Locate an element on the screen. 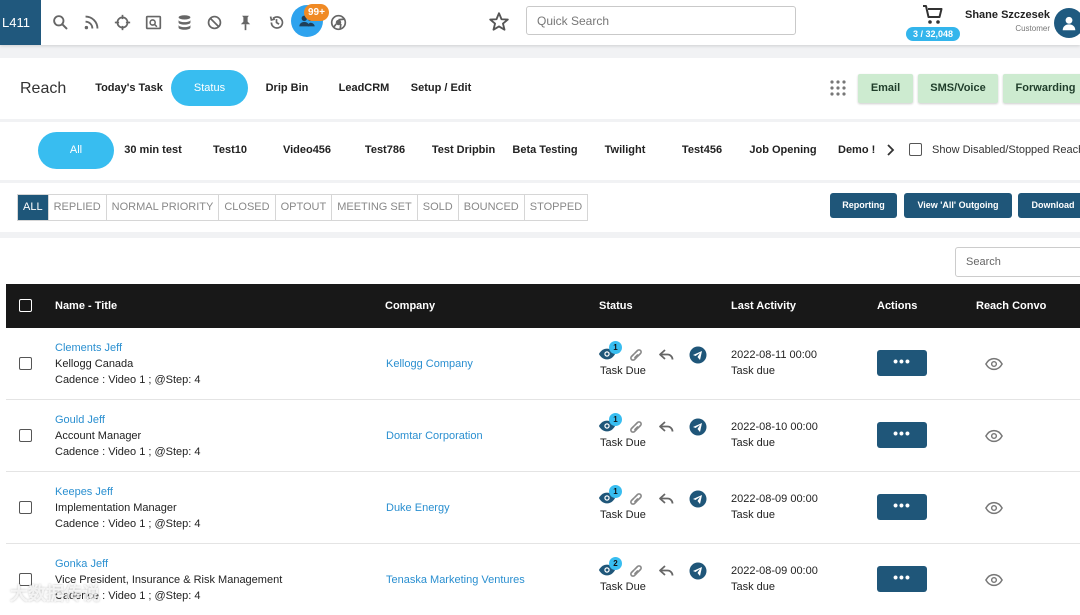 This screenshot has height=615, width=1080. contact-cadence: Cadence : Video 1 ; @Step: 4 is located at coordinates (128, 524).